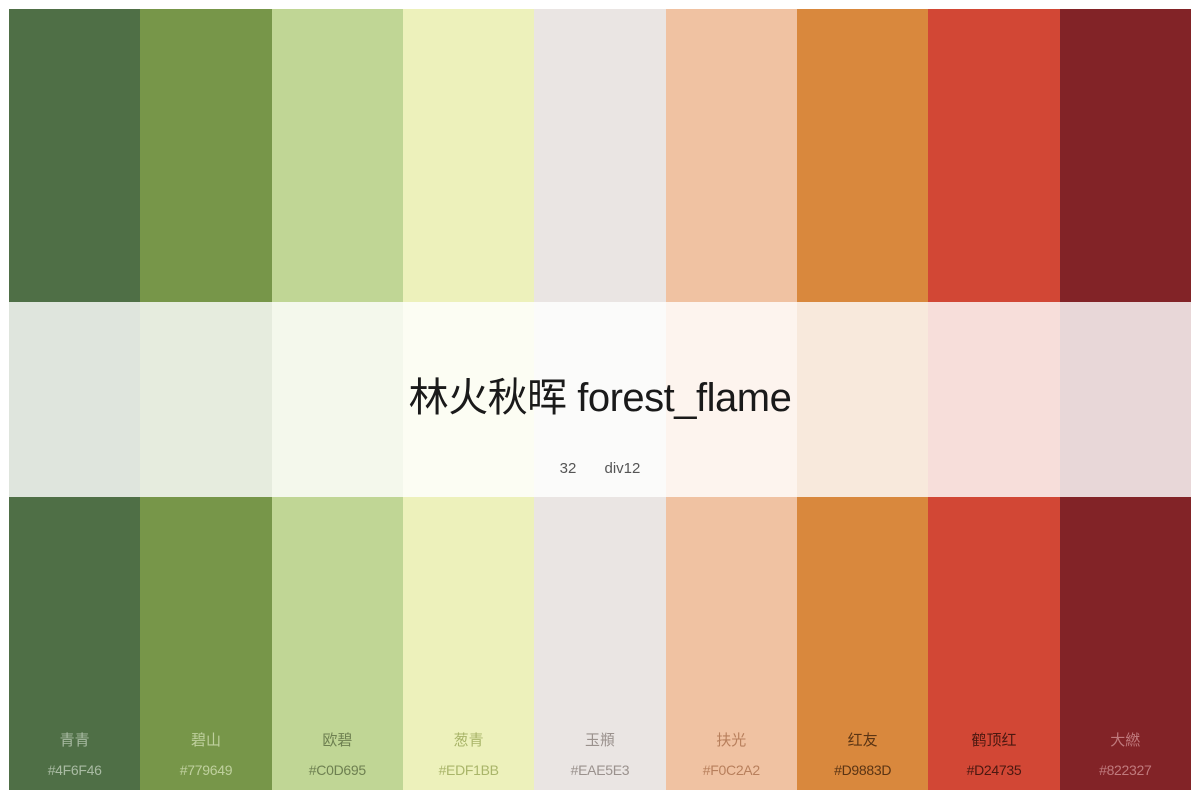 The width and height of the screenshot is (1200, 800). What do you see at coordinates (74, 770) in the screenshot?
I see `swatch-hex: #4F6F46` at bounding box center [74, 770].